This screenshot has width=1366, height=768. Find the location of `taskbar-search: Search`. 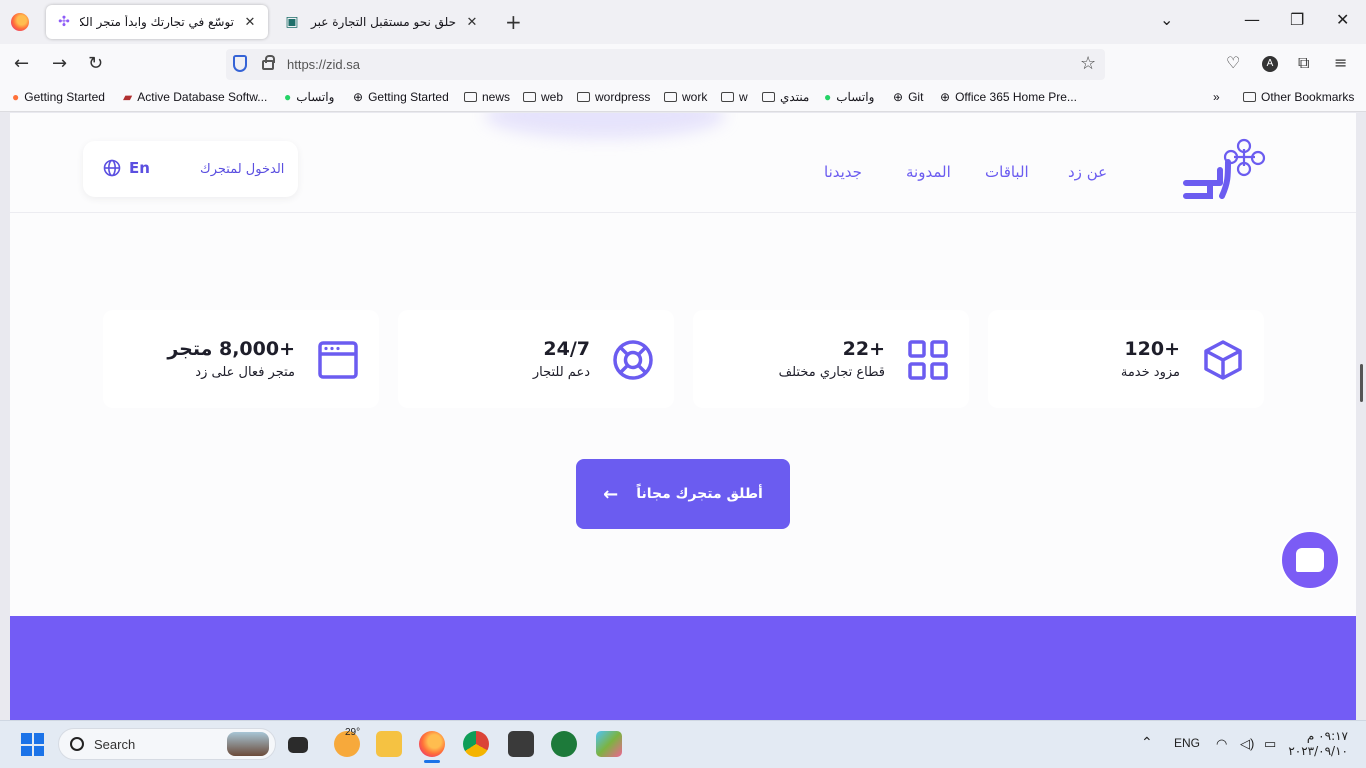

taskbar-search: Search is located at coordinates (167, 744).